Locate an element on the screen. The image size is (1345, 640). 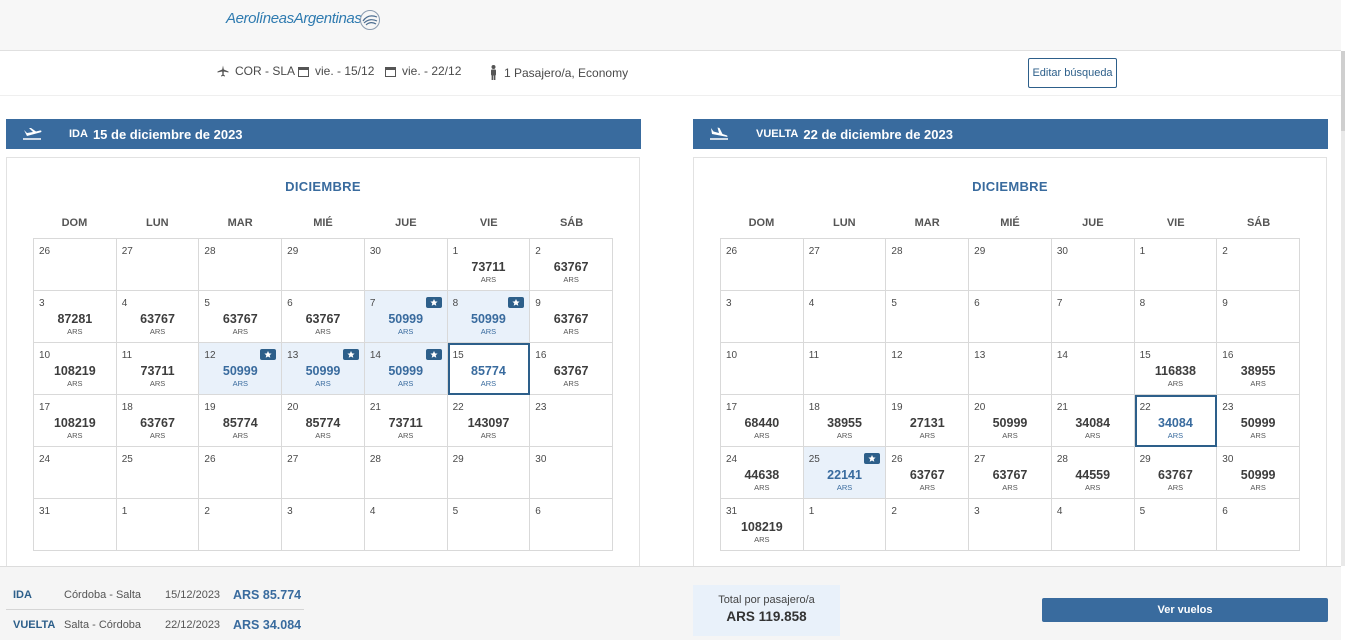
calendar-day: 12 50999 ARS is located at coordinates (241, 369).